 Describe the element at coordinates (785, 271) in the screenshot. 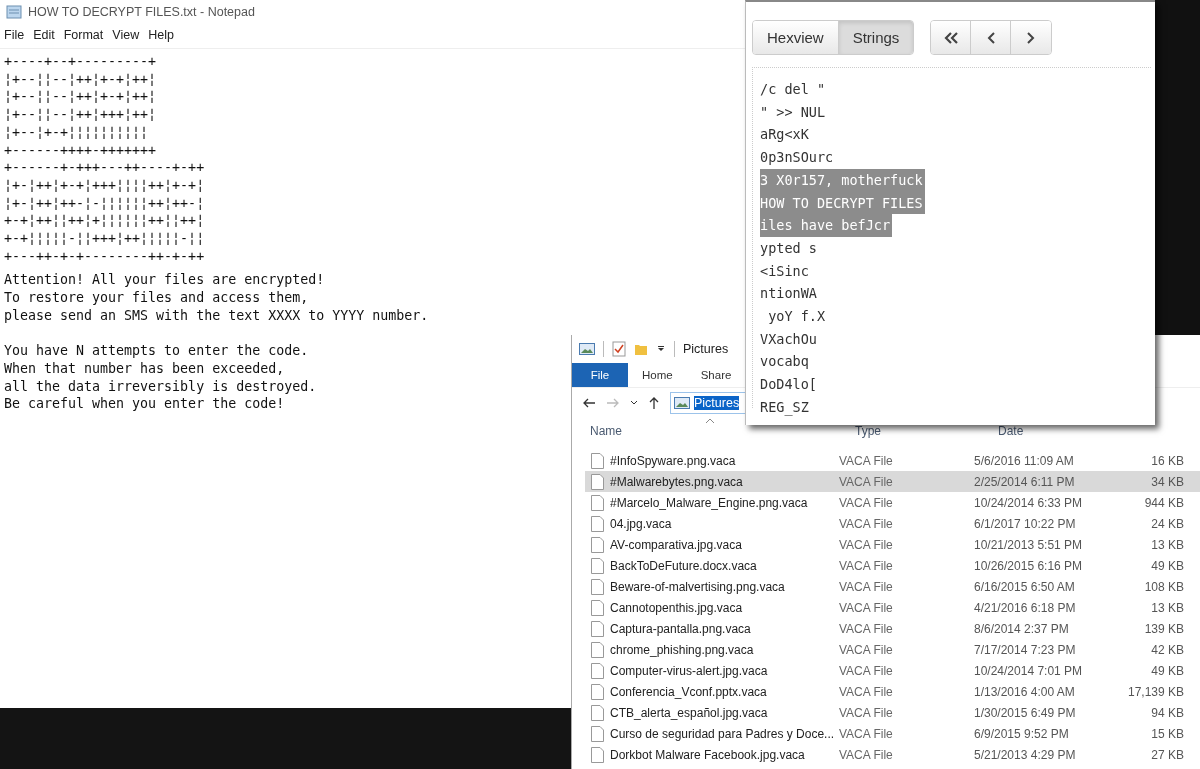

I see `string-entry: <iSinc` at that location.